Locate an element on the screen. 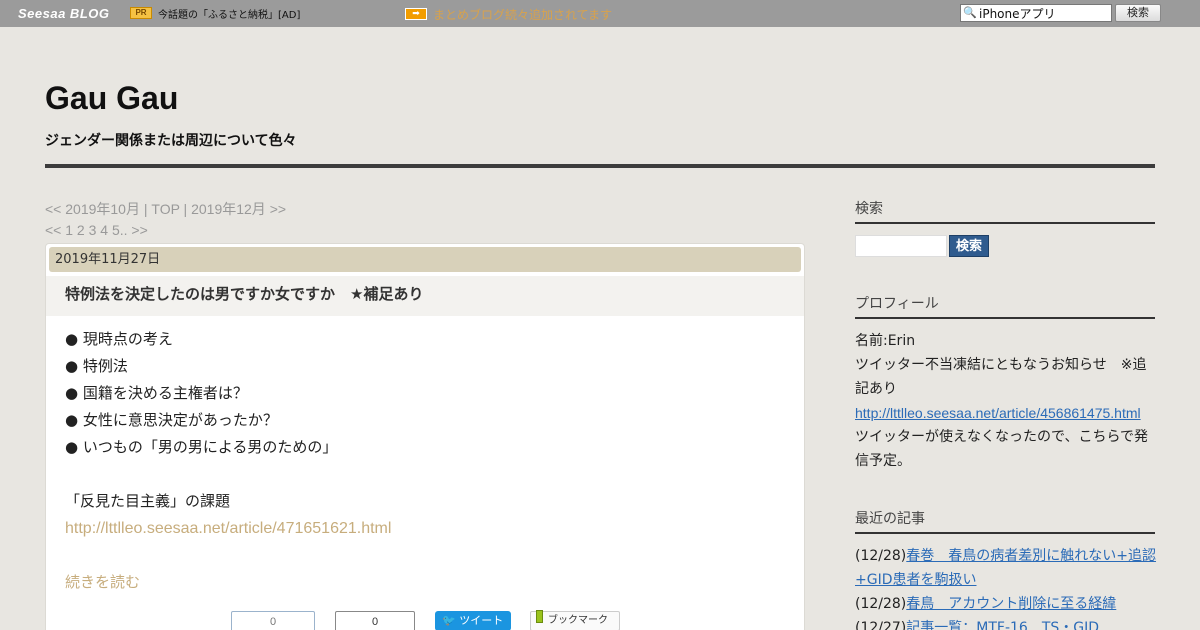 This screenshot has width=1200, height=630. top-link: TOP is located at coordinates (165, 209).